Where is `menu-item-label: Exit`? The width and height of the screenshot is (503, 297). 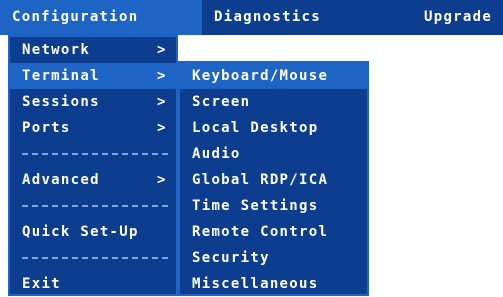 menu-item-label: Exit is located at coordinates (41, 284).